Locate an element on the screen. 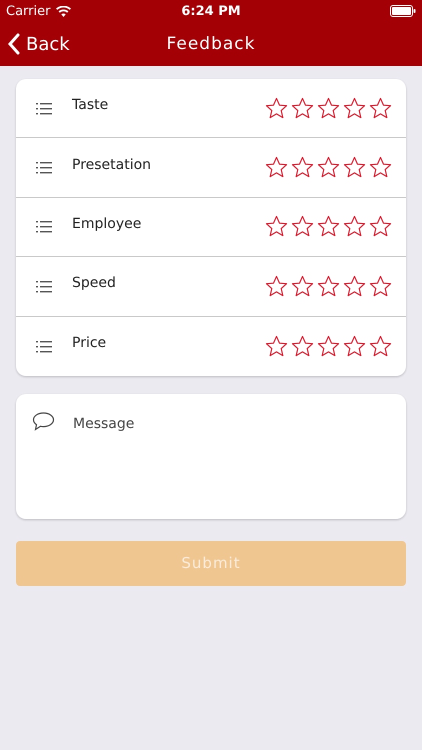 The width and height of the screenshot is (422, 750). carrier-name: Carrier is located at coordinates (28, 11).